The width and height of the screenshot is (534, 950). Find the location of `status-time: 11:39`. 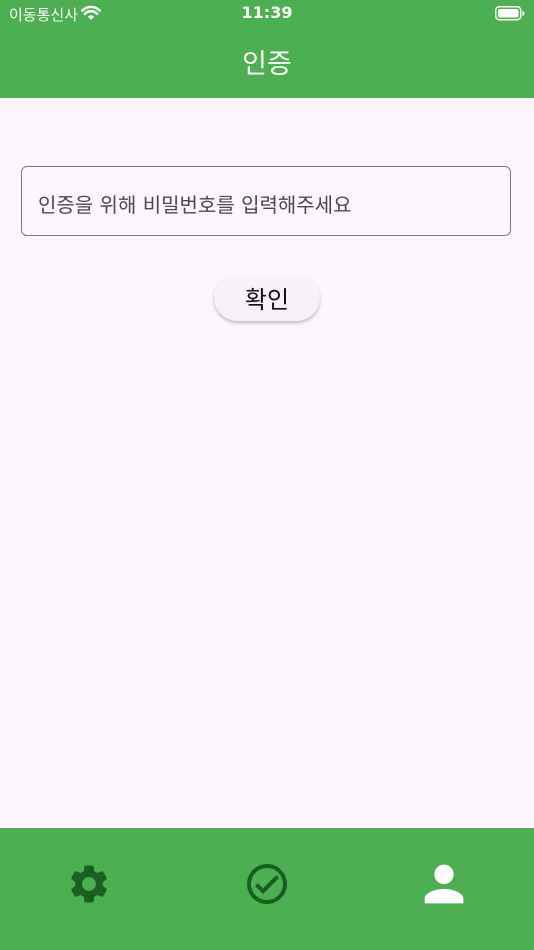

status-time: 11:39 is located at coordinates (267, 12).